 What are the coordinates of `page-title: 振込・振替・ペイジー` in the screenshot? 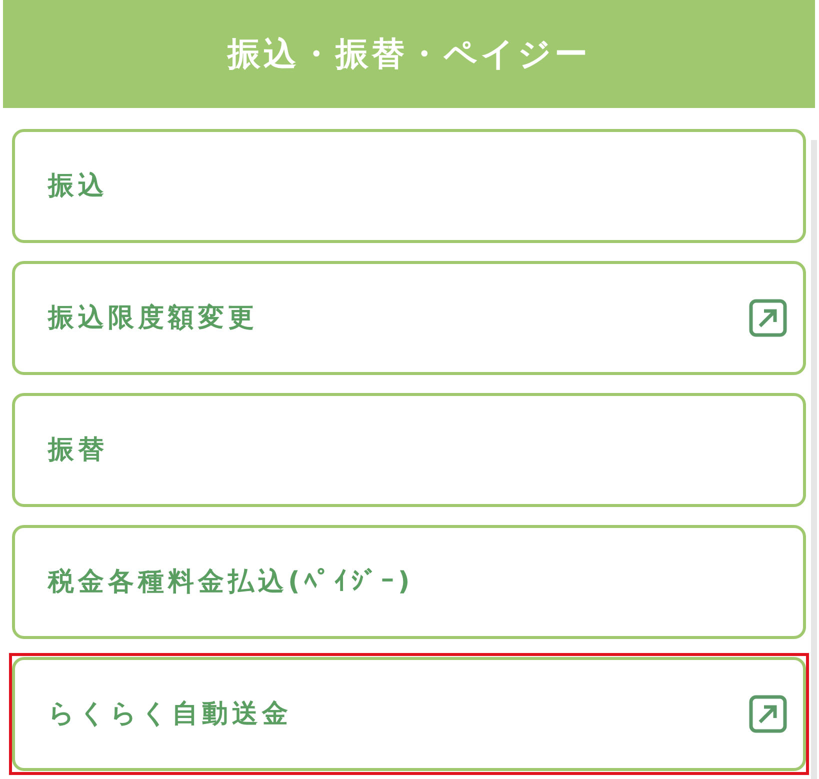 It's located at (409, 54).